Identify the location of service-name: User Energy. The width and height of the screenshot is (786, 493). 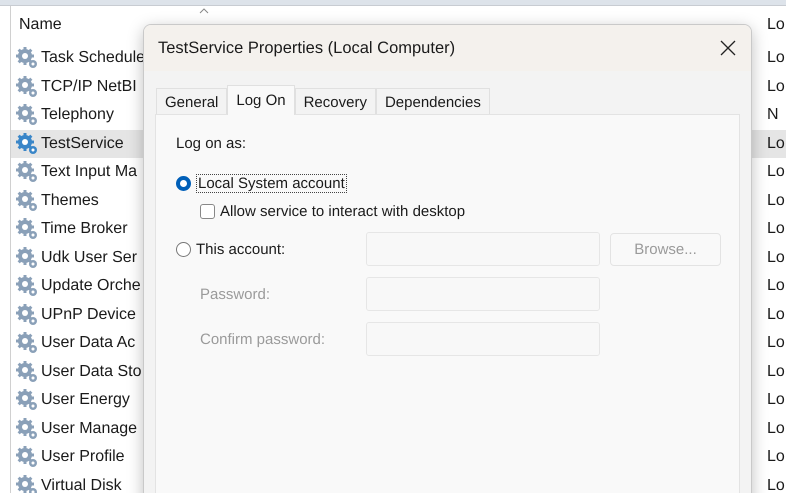
(85, 400).